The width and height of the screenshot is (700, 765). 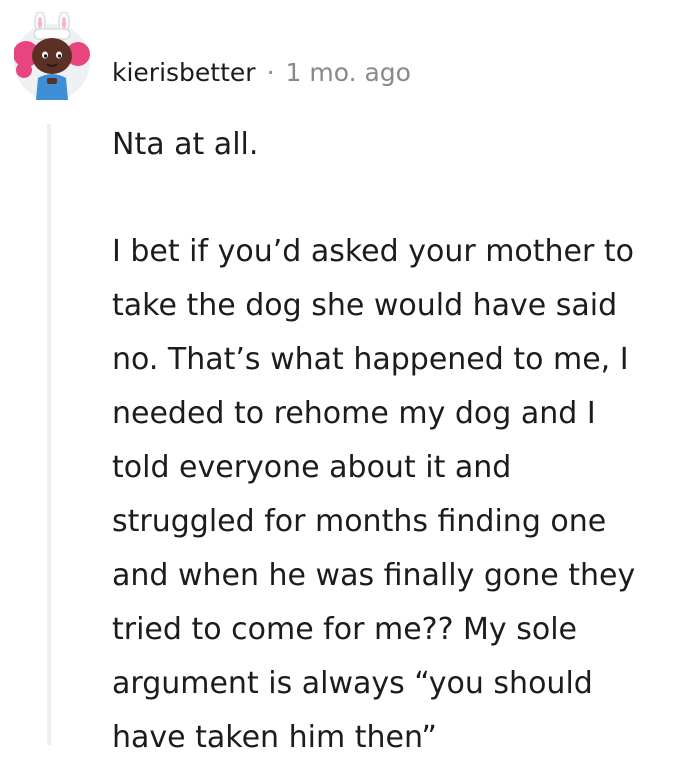 I want to click on comment-line: no. That’s what happened to me, I, so click(x=370, y=359).